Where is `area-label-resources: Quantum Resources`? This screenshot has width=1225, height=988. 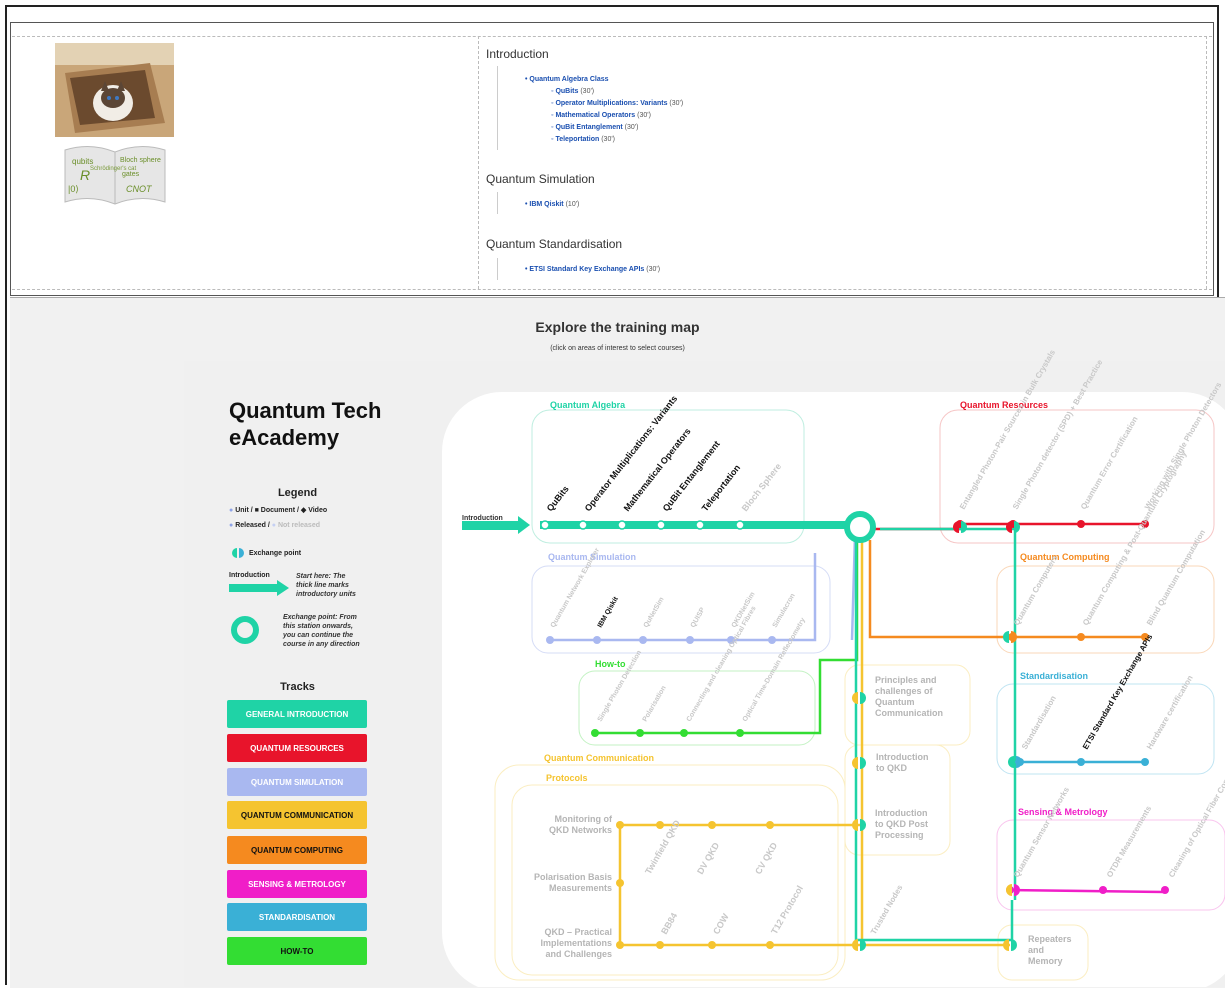 area-label-resources: Quantum Resources is located at coordinates (1004, 405).